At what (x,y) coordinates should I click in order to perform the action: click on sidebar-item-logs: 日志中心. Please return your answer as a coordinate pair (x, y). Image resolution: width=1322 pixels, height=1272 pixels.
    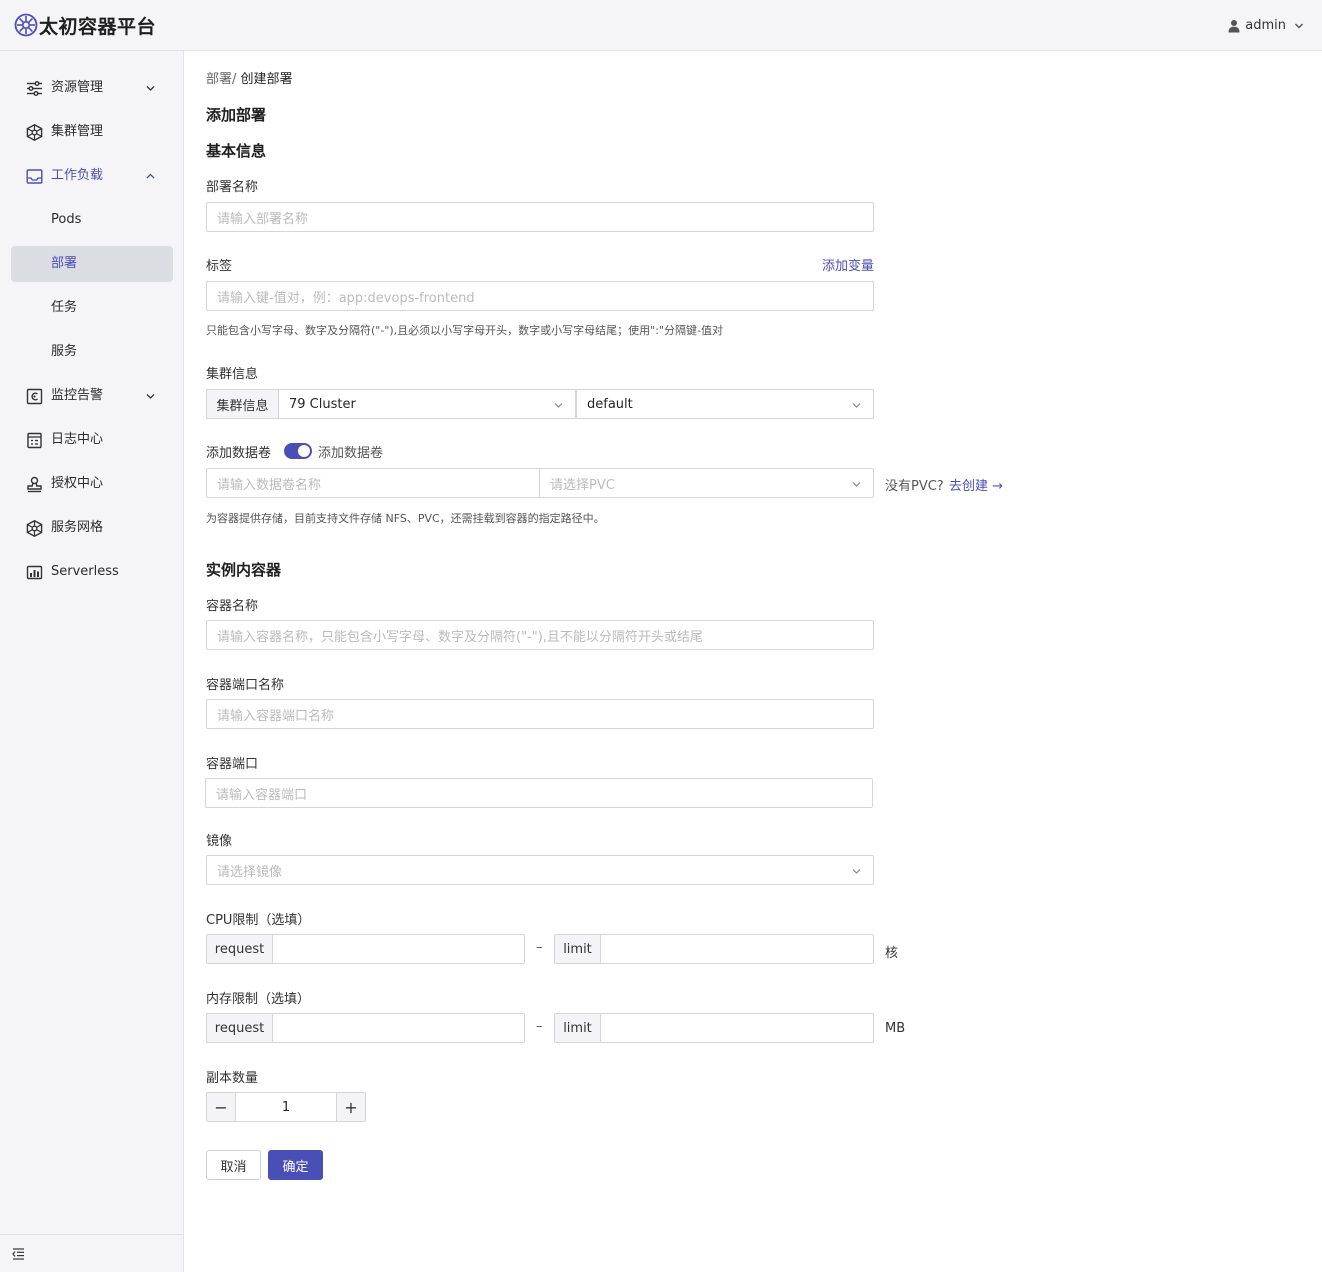
    Looking at the image, I should click on (92, 440).